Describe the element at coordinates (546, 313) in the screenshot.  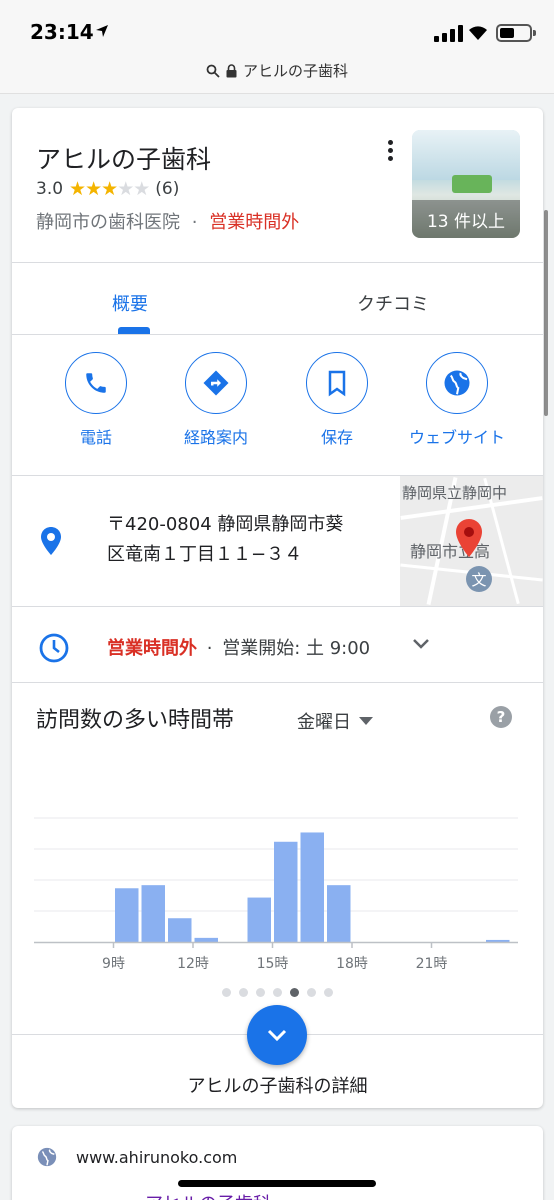
I see `scrollbar` at that location.